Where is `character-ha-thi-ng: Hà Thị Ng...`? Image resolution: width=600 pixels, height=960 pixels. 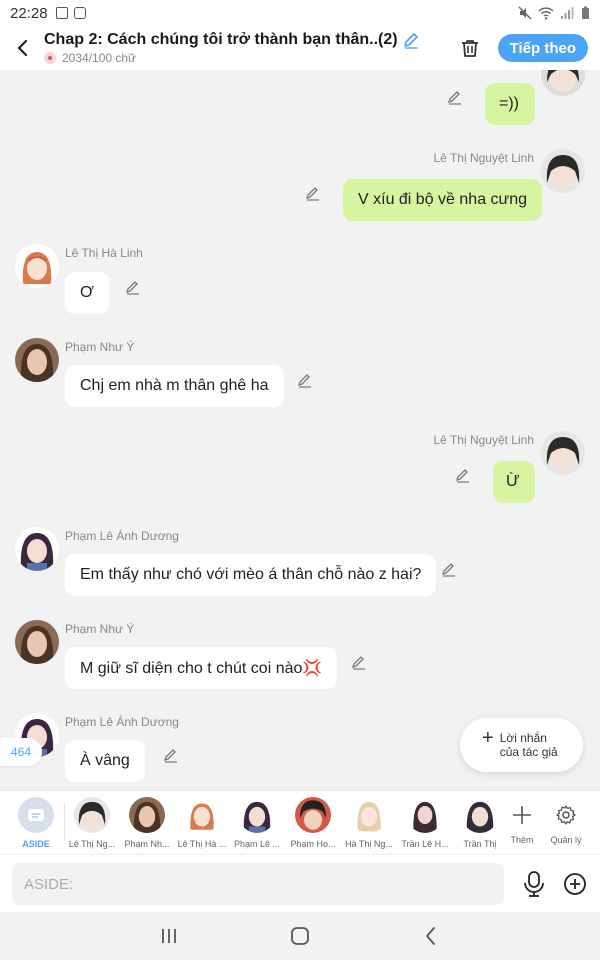
character-ha-thi-ng: Hà Thị Ng... is located at coordinates (369, 823).